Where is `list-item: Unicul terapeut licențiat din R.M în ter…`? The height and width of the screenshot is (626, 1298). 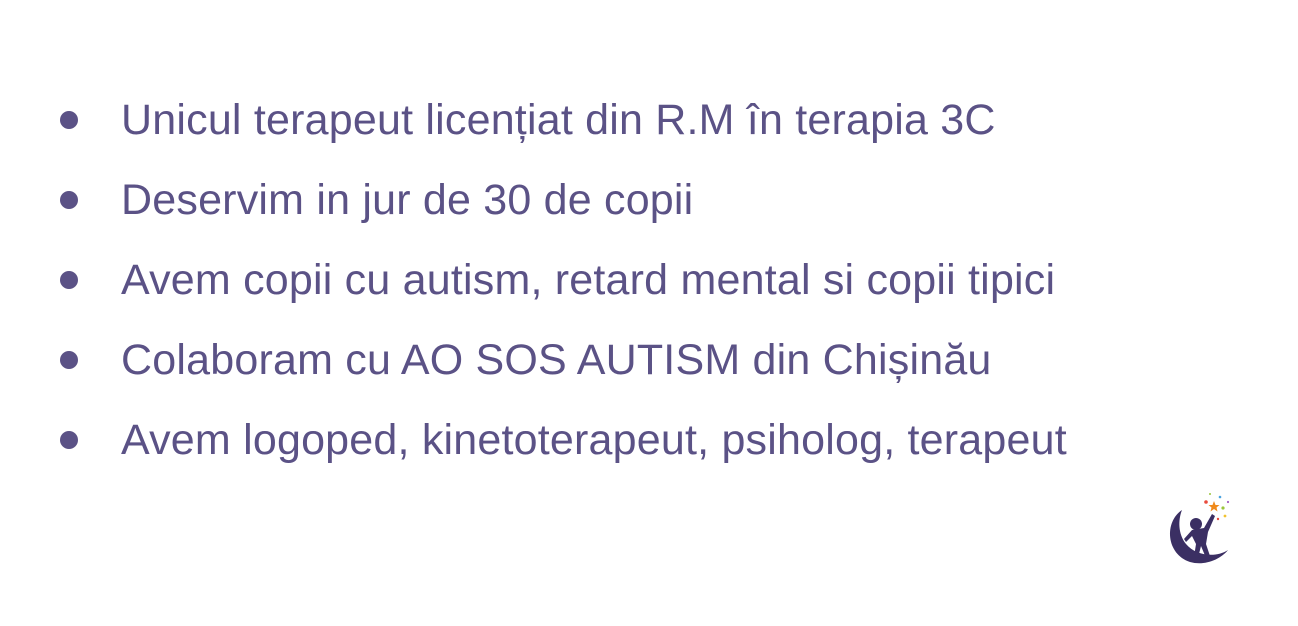
list-item: Unicul terapeut licențiat din R.M în ter… is located at coordinates (649, 120).